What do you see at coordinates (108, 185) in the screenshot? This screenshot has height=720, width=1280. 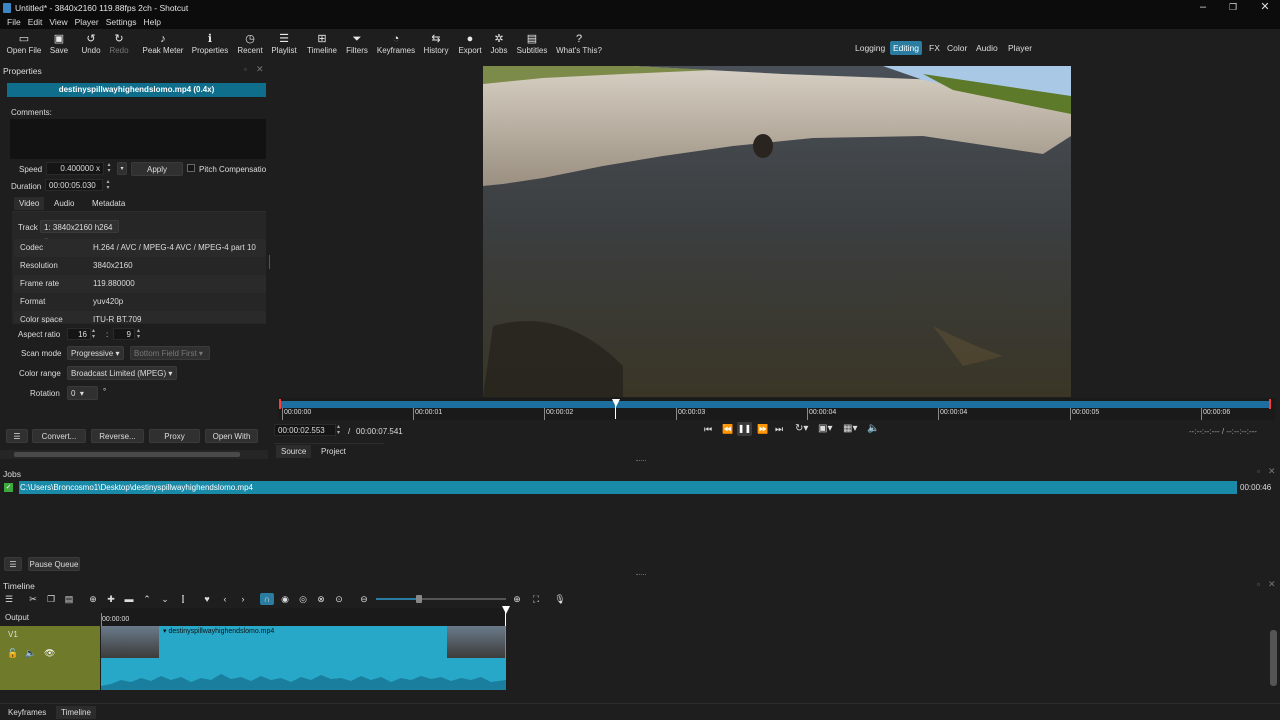 I see `duration-spin-icon: ▴ ▾` at bounding box center [108, 185].